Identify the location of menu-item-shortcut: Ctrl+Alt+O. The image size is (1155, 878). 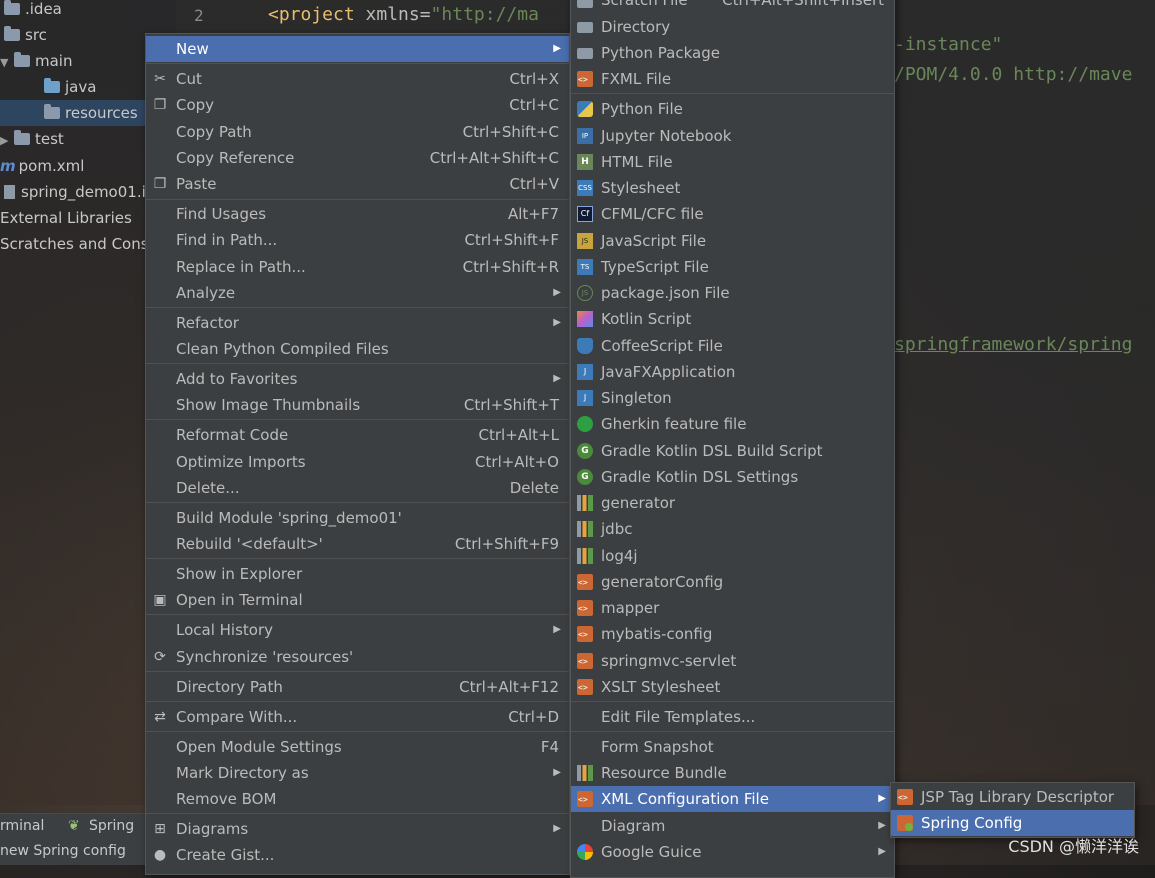
(517, 462).